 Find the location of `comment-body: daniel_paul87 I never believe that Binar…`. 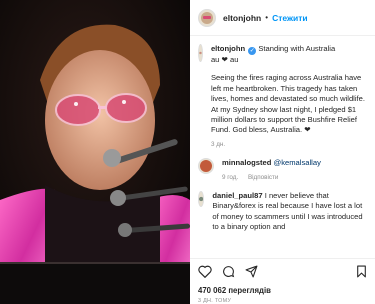

comment-body: daniel_paul87 I never believe that Binar… is located at coordinates (289, 212).